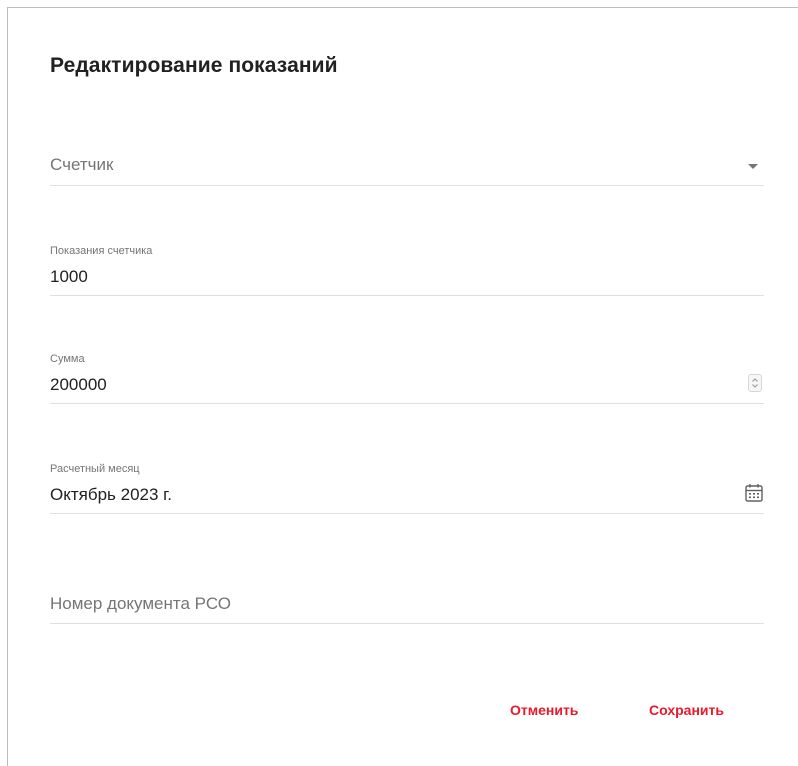 The image size is (798, 766). I want to click on sum-value: 200000, so click(78, 385).